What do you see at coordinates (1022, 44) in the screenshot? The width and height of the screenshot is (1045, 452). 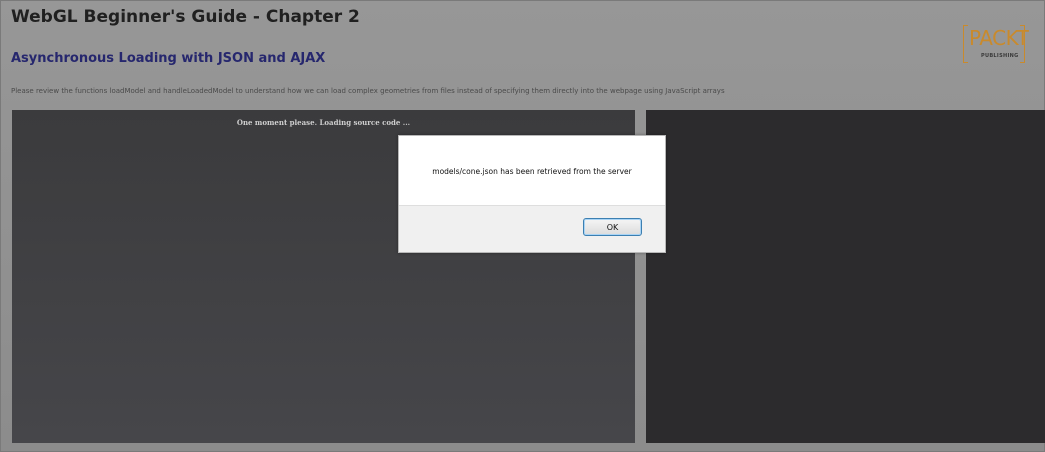 I see `logo-right-bracket` at bounding box center [1022, 44].